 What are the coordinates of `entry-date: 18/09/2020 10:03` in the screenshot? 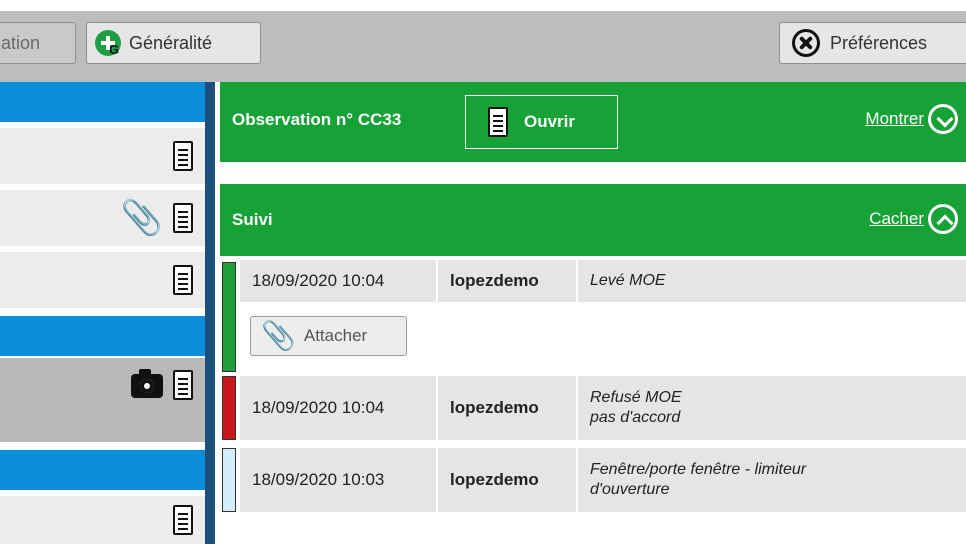 It's located at (338, 480).